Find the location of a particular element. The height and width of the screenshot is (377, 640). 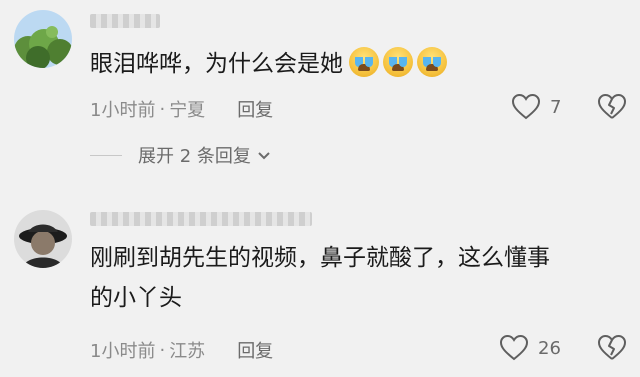

chevron-down-icon is located at coordinates (264, 155).